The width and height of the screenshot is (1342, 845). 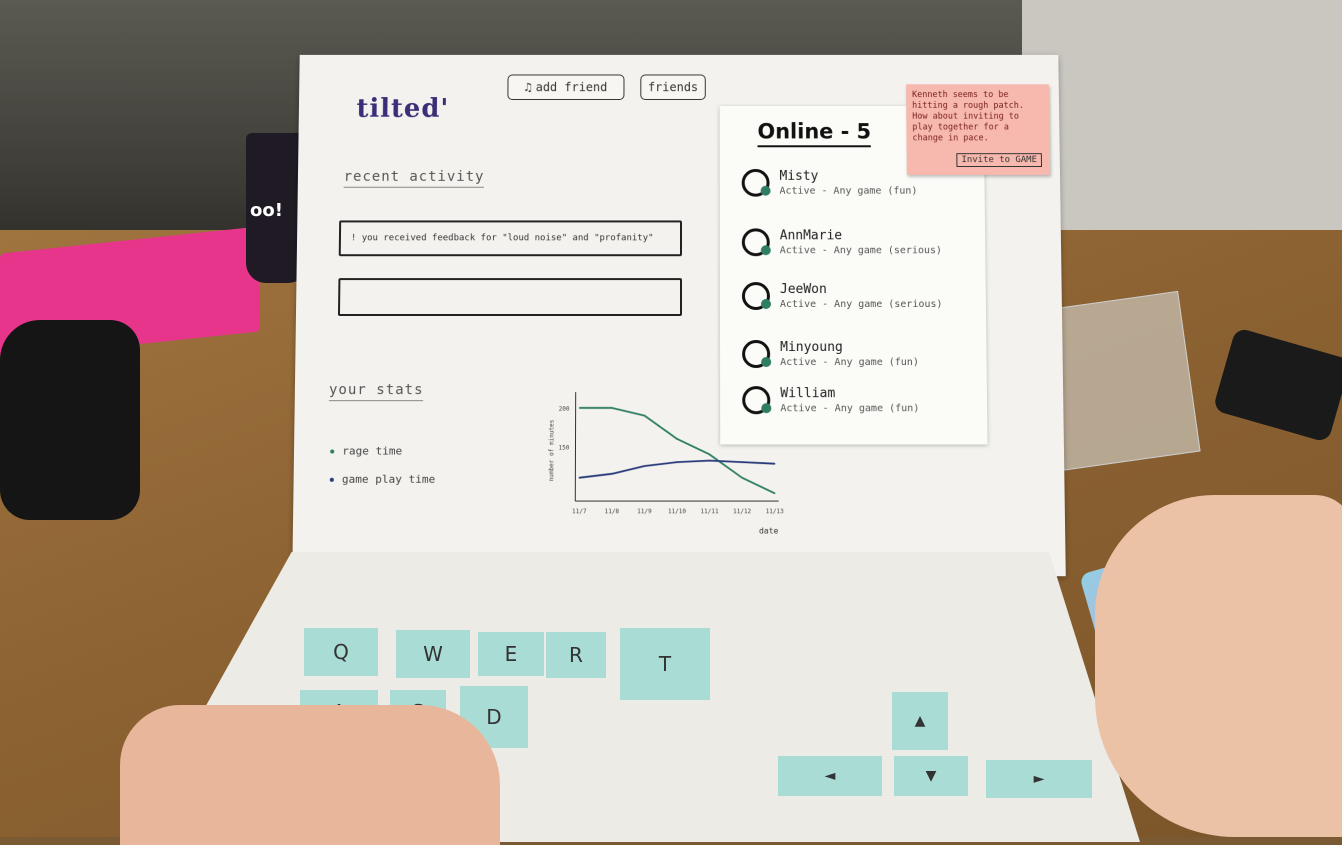 I want to click on friends-button: friends, so click(x=672, y=87).